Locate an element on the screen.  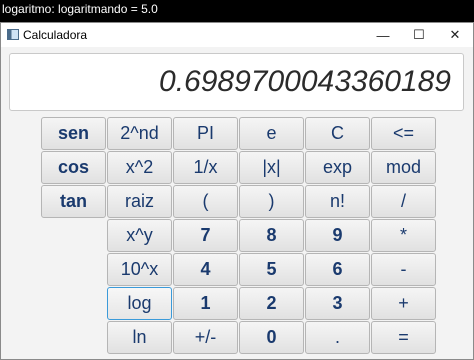
power-button: x^y is located at coordinates (139, 235).